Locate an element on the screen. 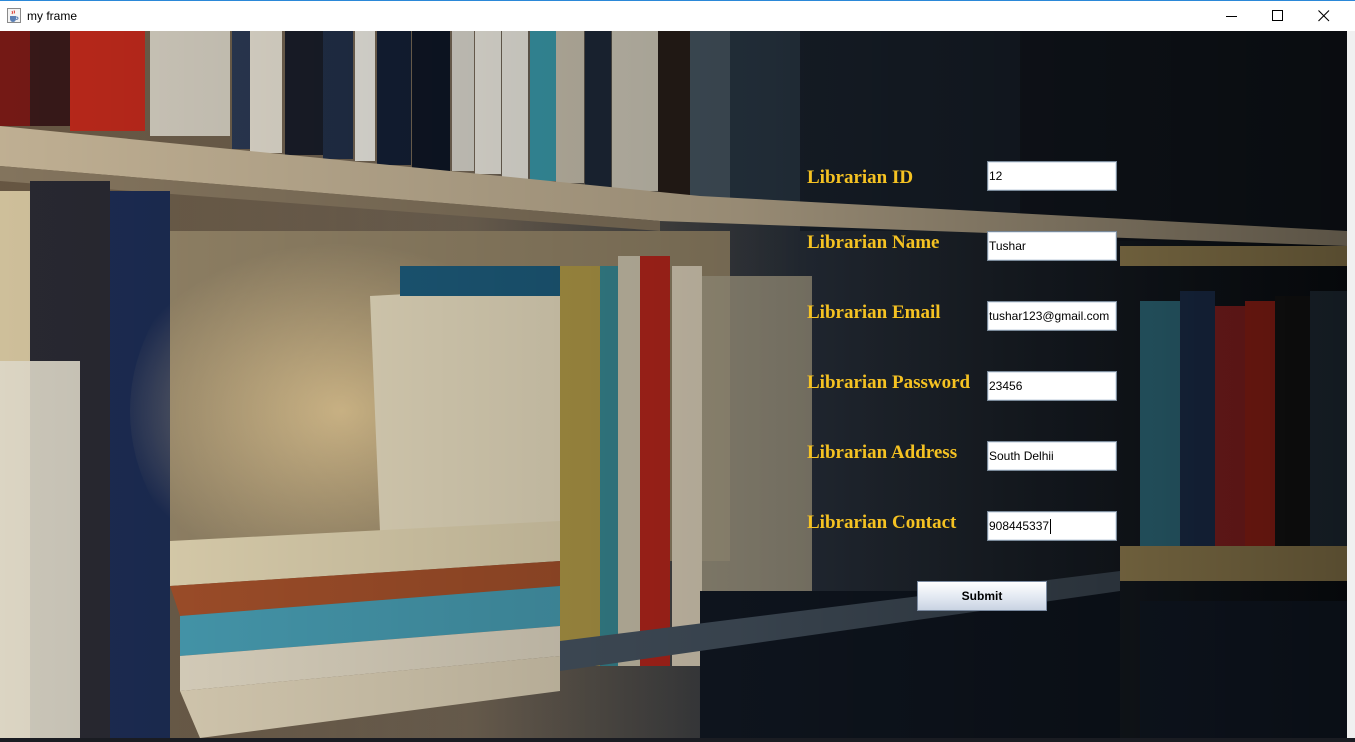  window-right-border is located at coordinates (1351, 386).